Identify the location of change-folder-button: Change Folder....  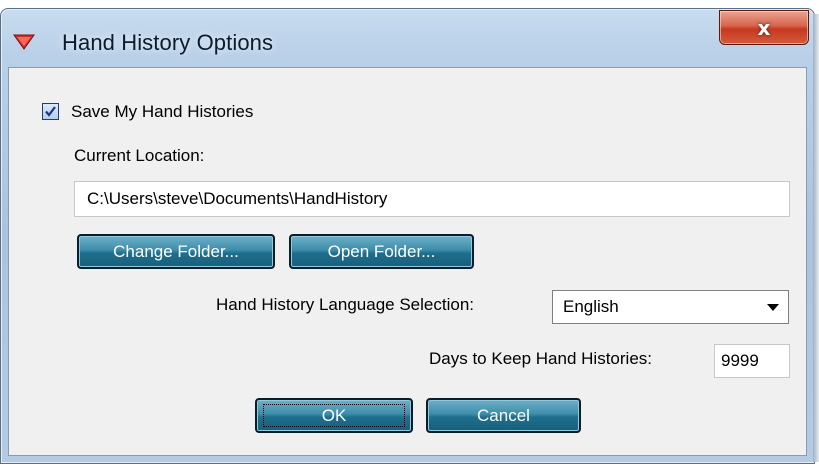
(176, 251).